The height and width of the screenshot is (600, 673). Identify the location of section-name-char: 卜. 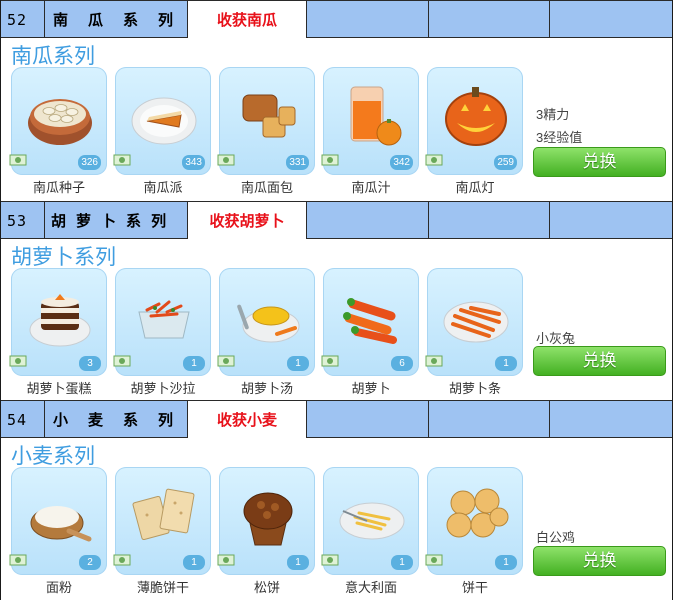
(109, 221).